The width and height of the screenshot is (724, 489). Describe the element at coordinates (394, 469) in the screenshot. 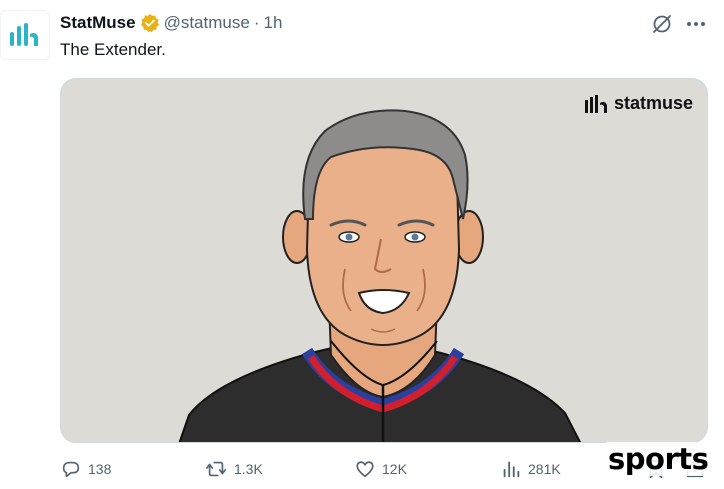

I see `like-count: 12K` at that location.